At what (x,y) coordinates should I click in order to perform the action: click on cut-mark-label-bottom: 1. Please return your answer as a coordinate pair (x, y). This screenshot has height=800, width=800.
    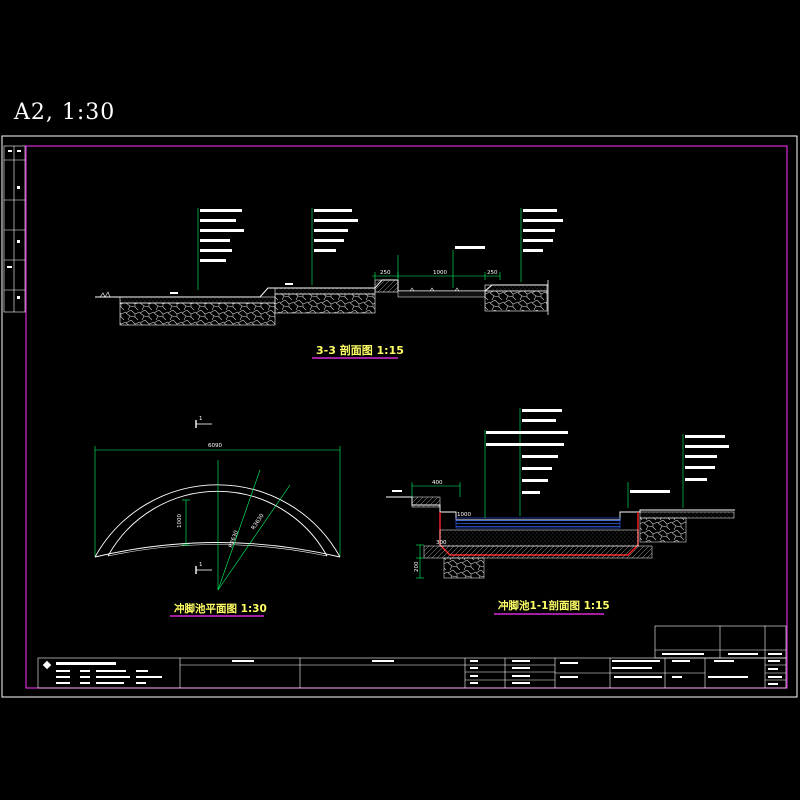
    Looking at the image, I should click on (201, 565).